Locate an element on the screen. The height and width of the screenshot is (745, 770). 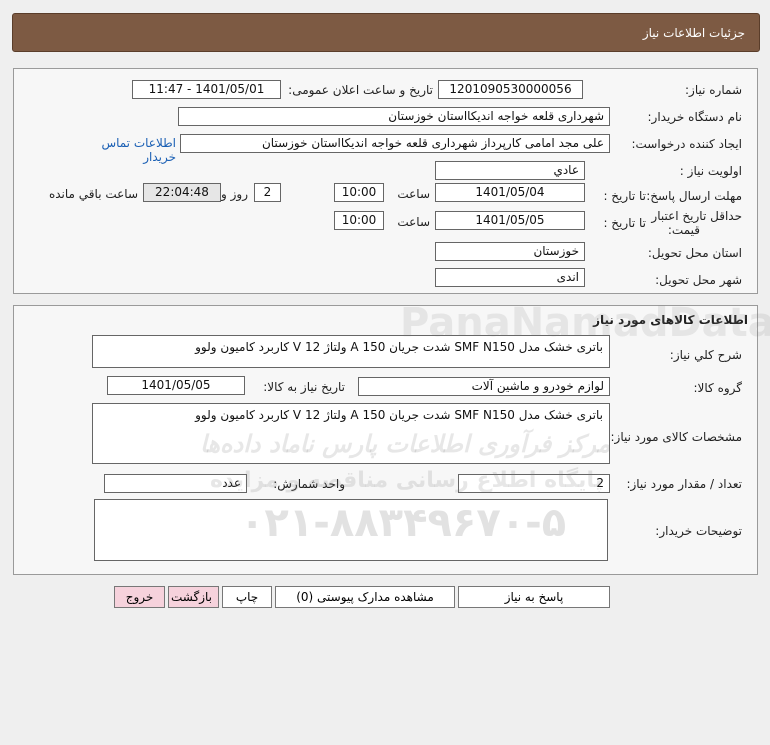
remaining-label: ساعت باقي مانده is located at coordinates (93, 194).